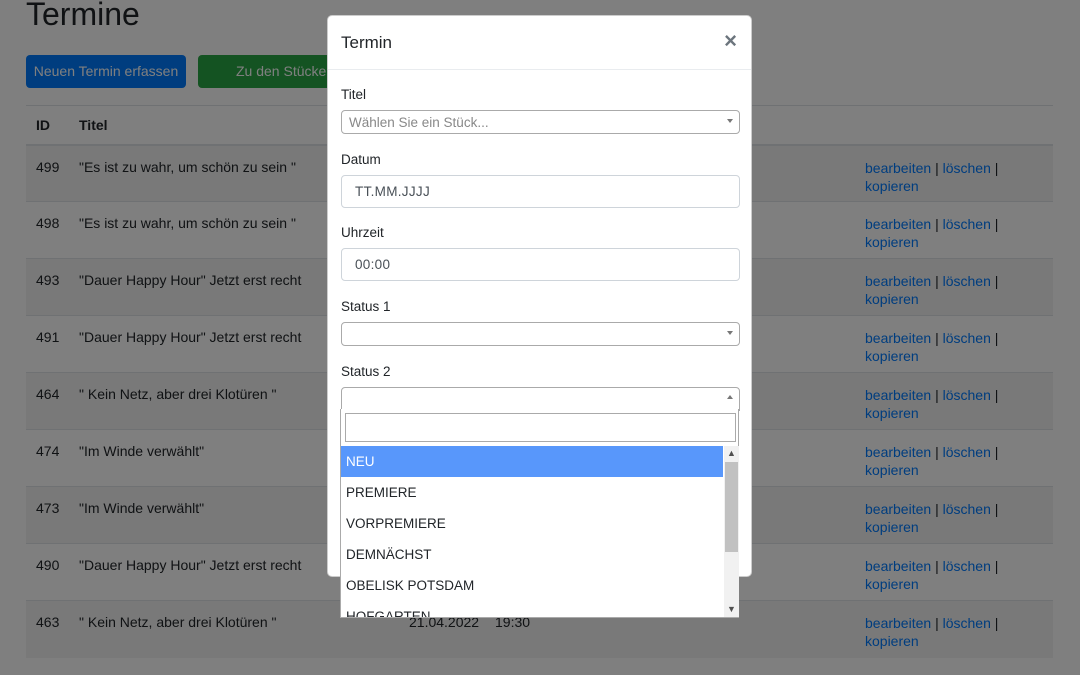  What do you see at coordinates (532, 554) in the screenshot?
I see `dropdown-option: DEMNÄCHST` at bounding box center [532, 554].